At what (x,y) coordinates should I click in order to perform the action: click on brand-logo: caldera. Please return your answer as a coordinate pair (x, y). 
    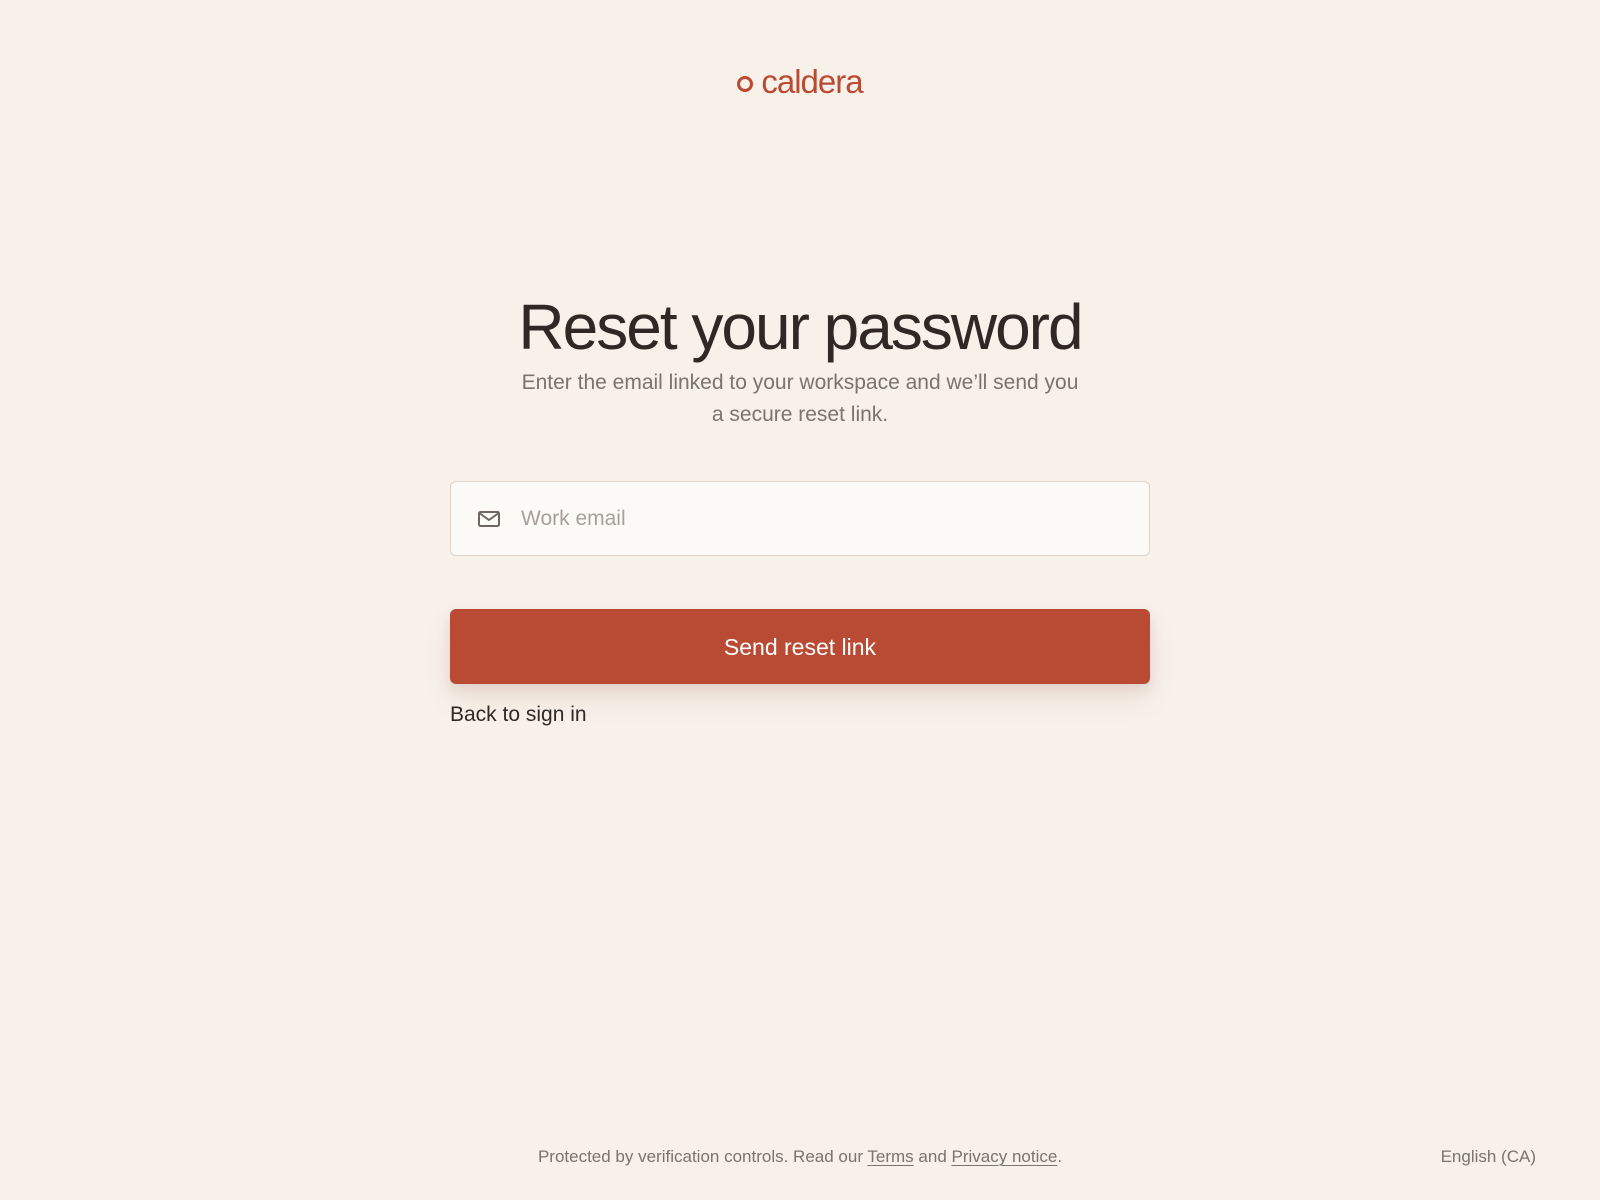
    Looking at the image, I should click on (800, 82).